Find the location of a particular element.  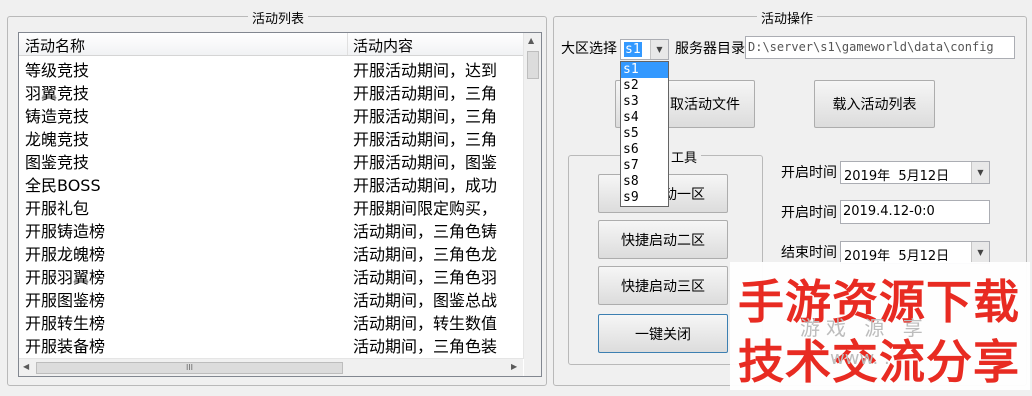

watermark-url: www. . is located at coordinates (860, 358).